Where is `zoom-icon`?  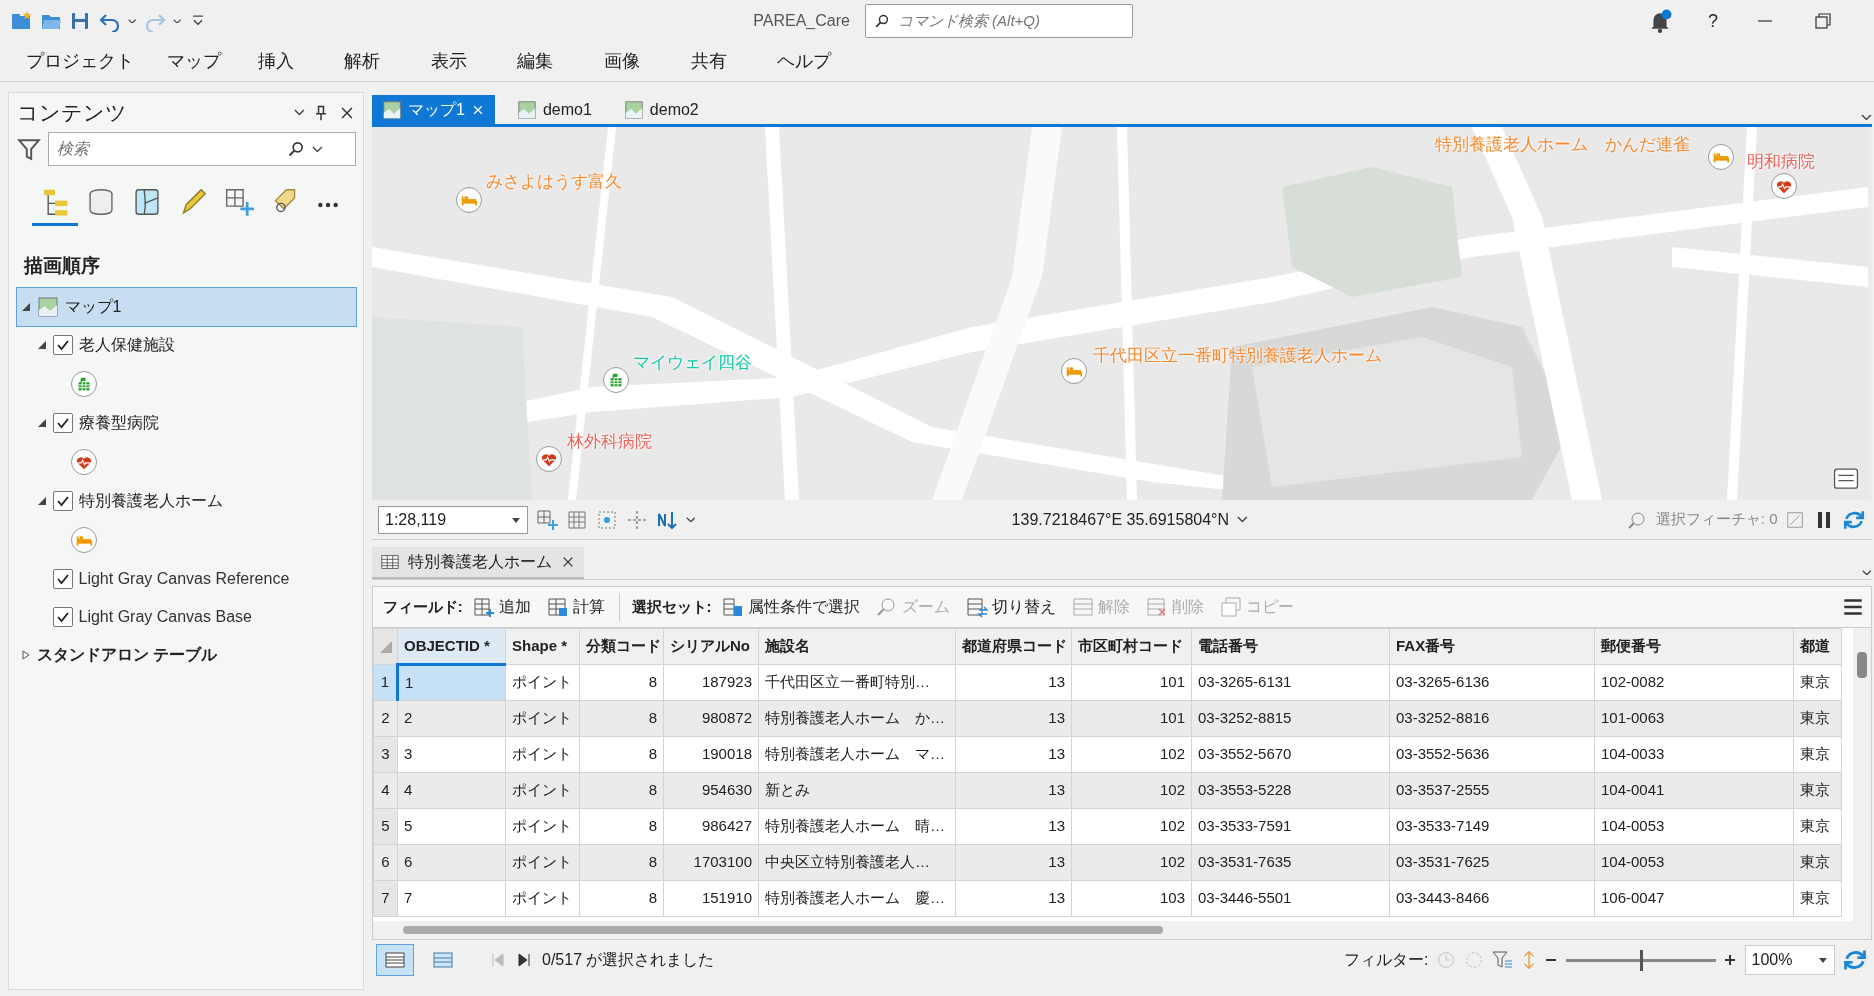
zoom-icon is located at coordinates (886, 607).